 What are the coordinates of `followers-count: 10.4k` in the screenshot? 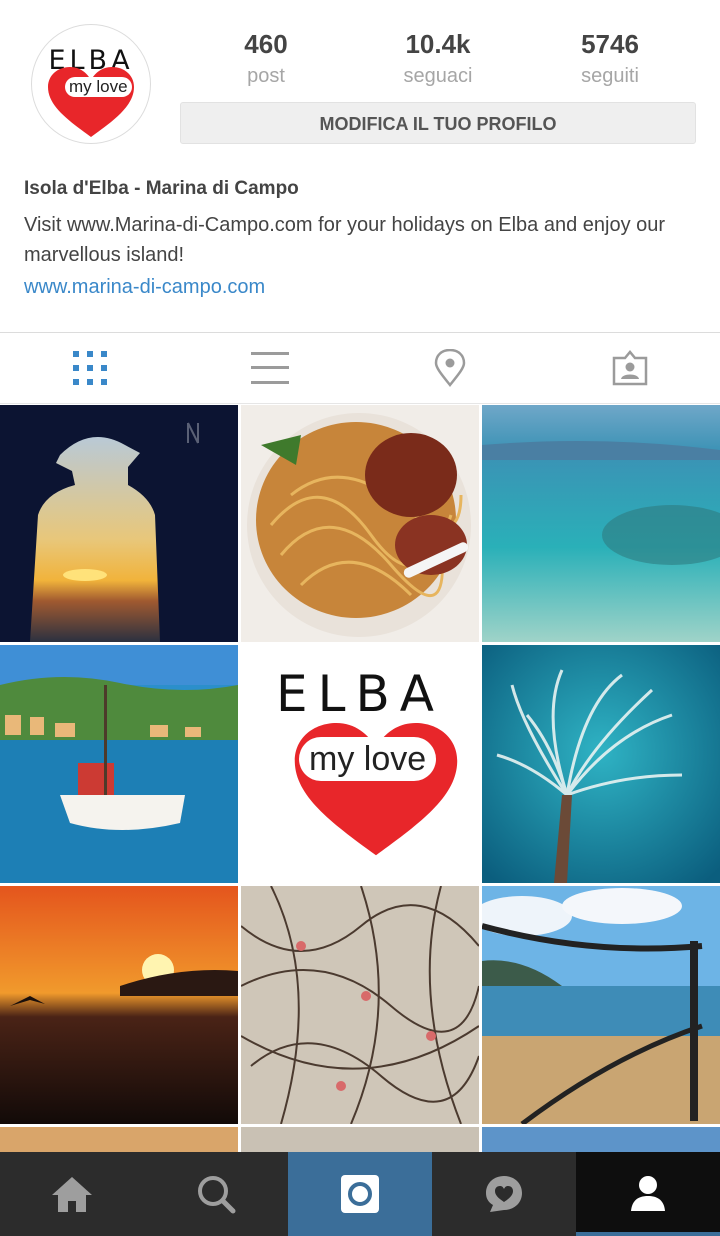 It's located at (438, 44).